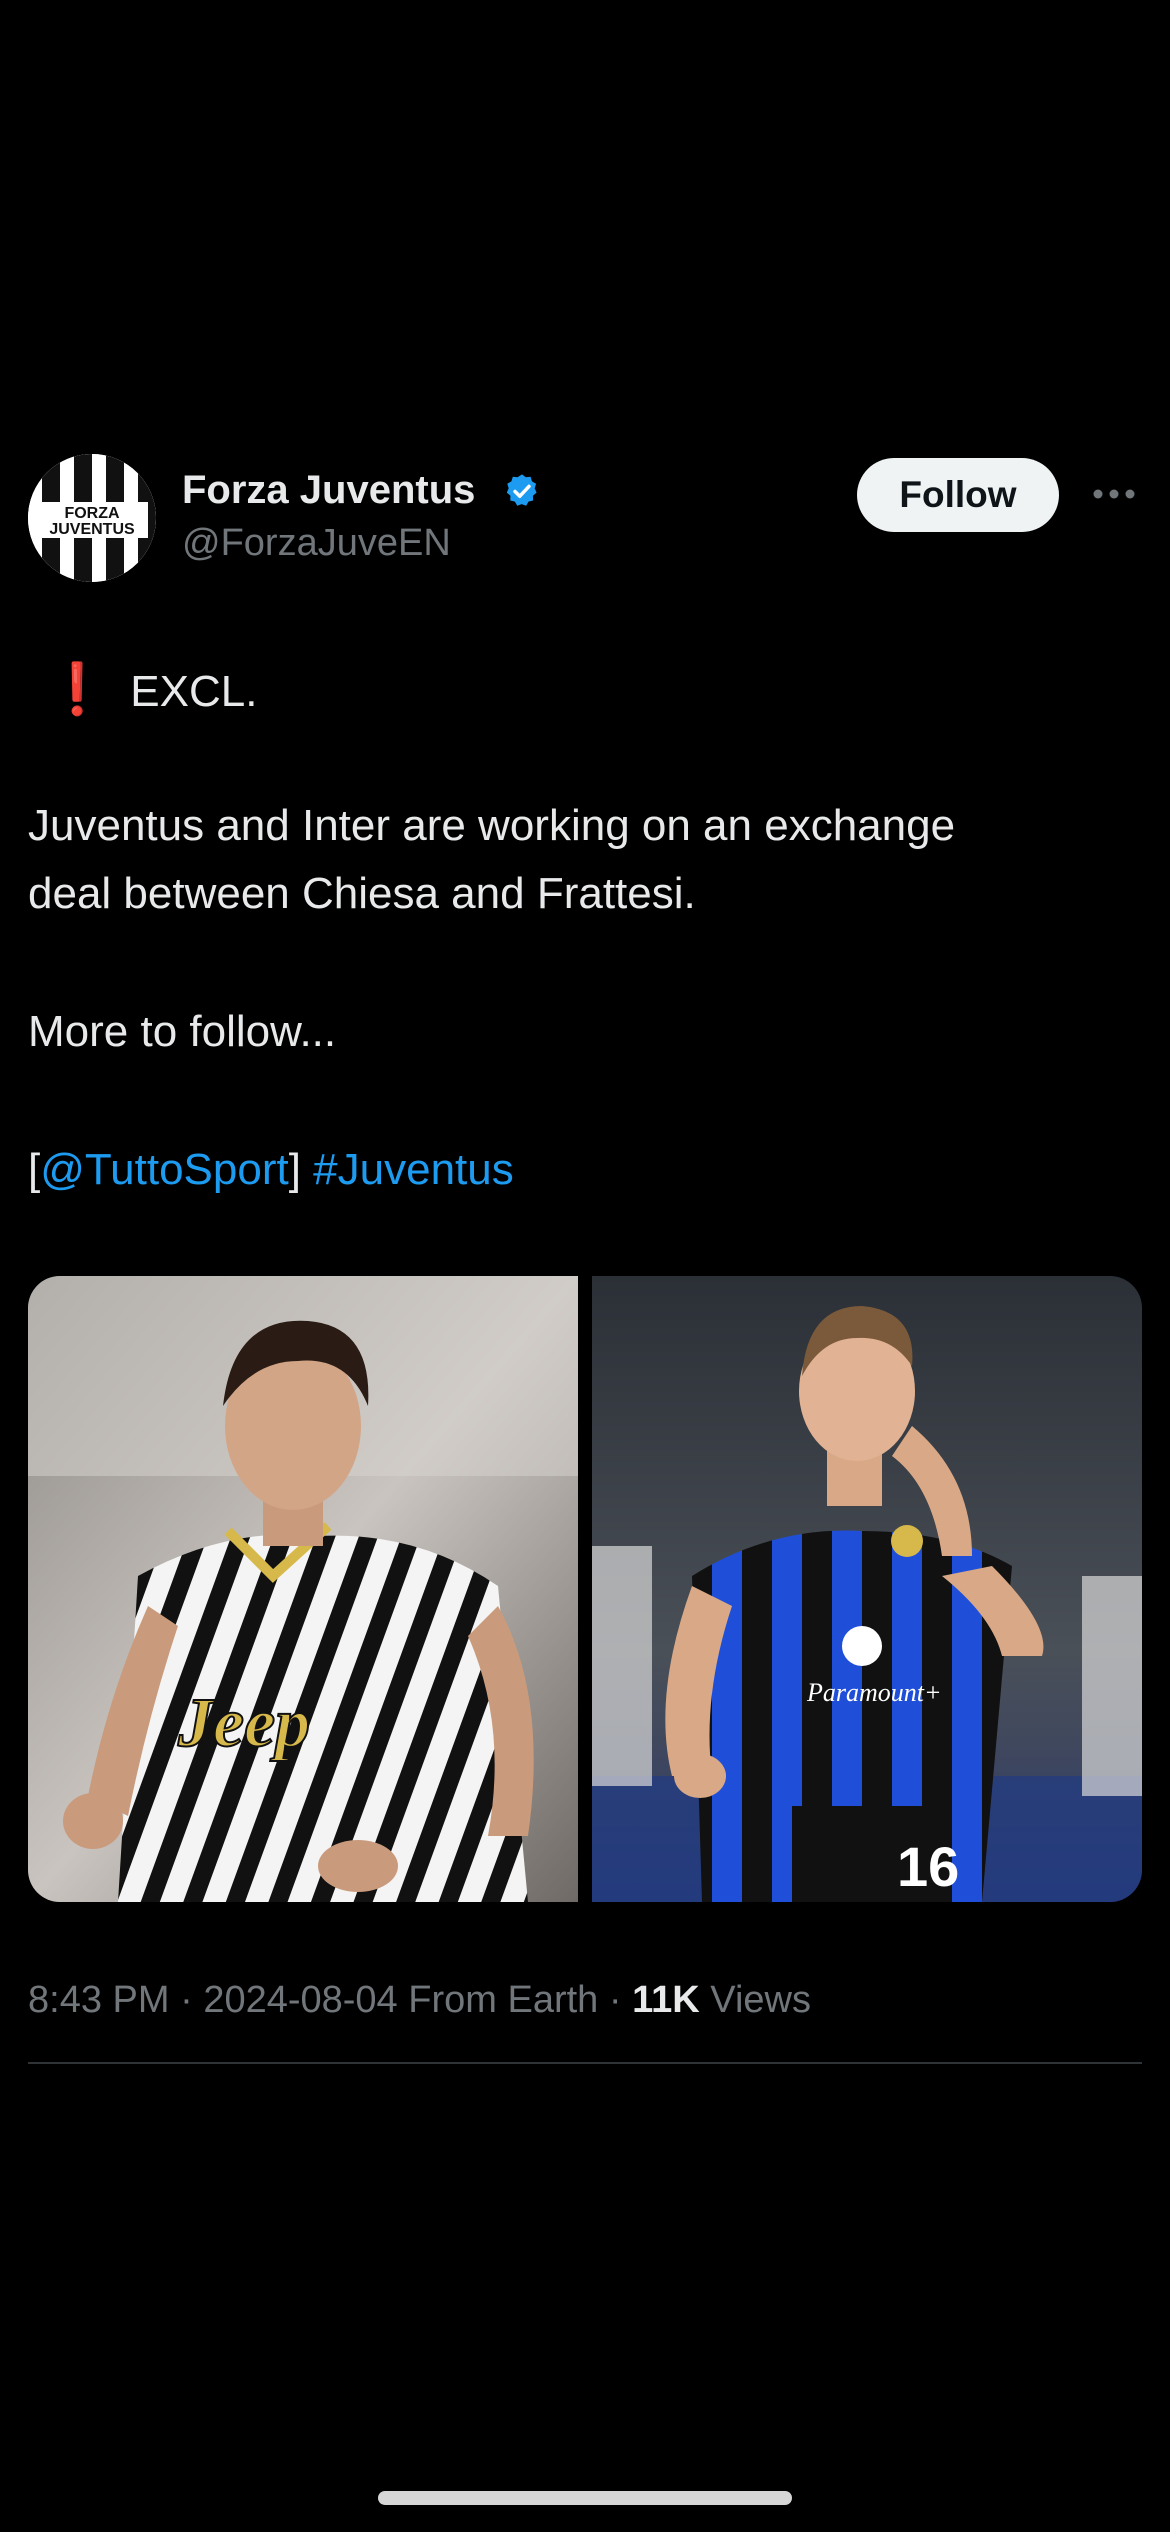  What do you see at coordinates (521, 490) in the screenshot?
I see `verified-badge-icon` at bounding box center [521, 490].